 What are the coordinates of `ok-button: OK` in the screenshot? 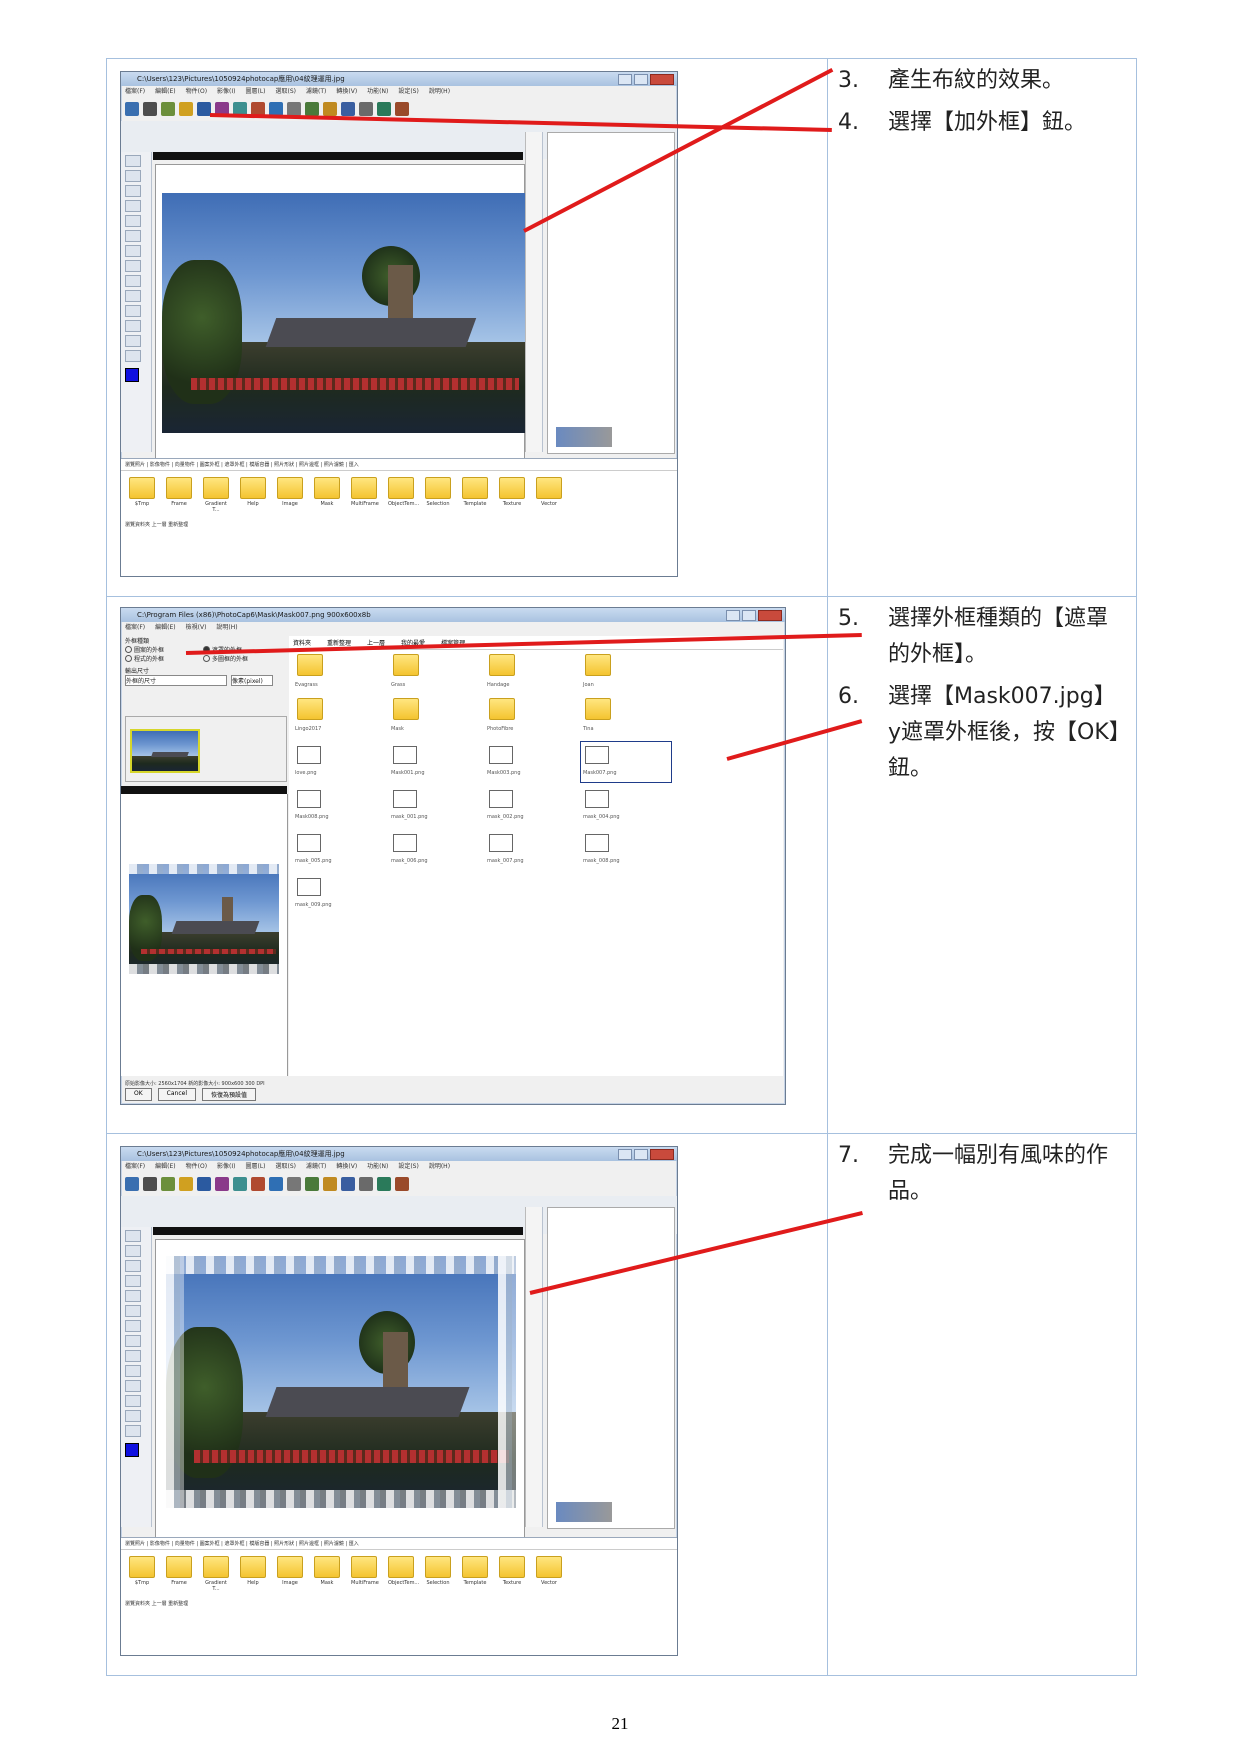 It's located at (138, 1094).